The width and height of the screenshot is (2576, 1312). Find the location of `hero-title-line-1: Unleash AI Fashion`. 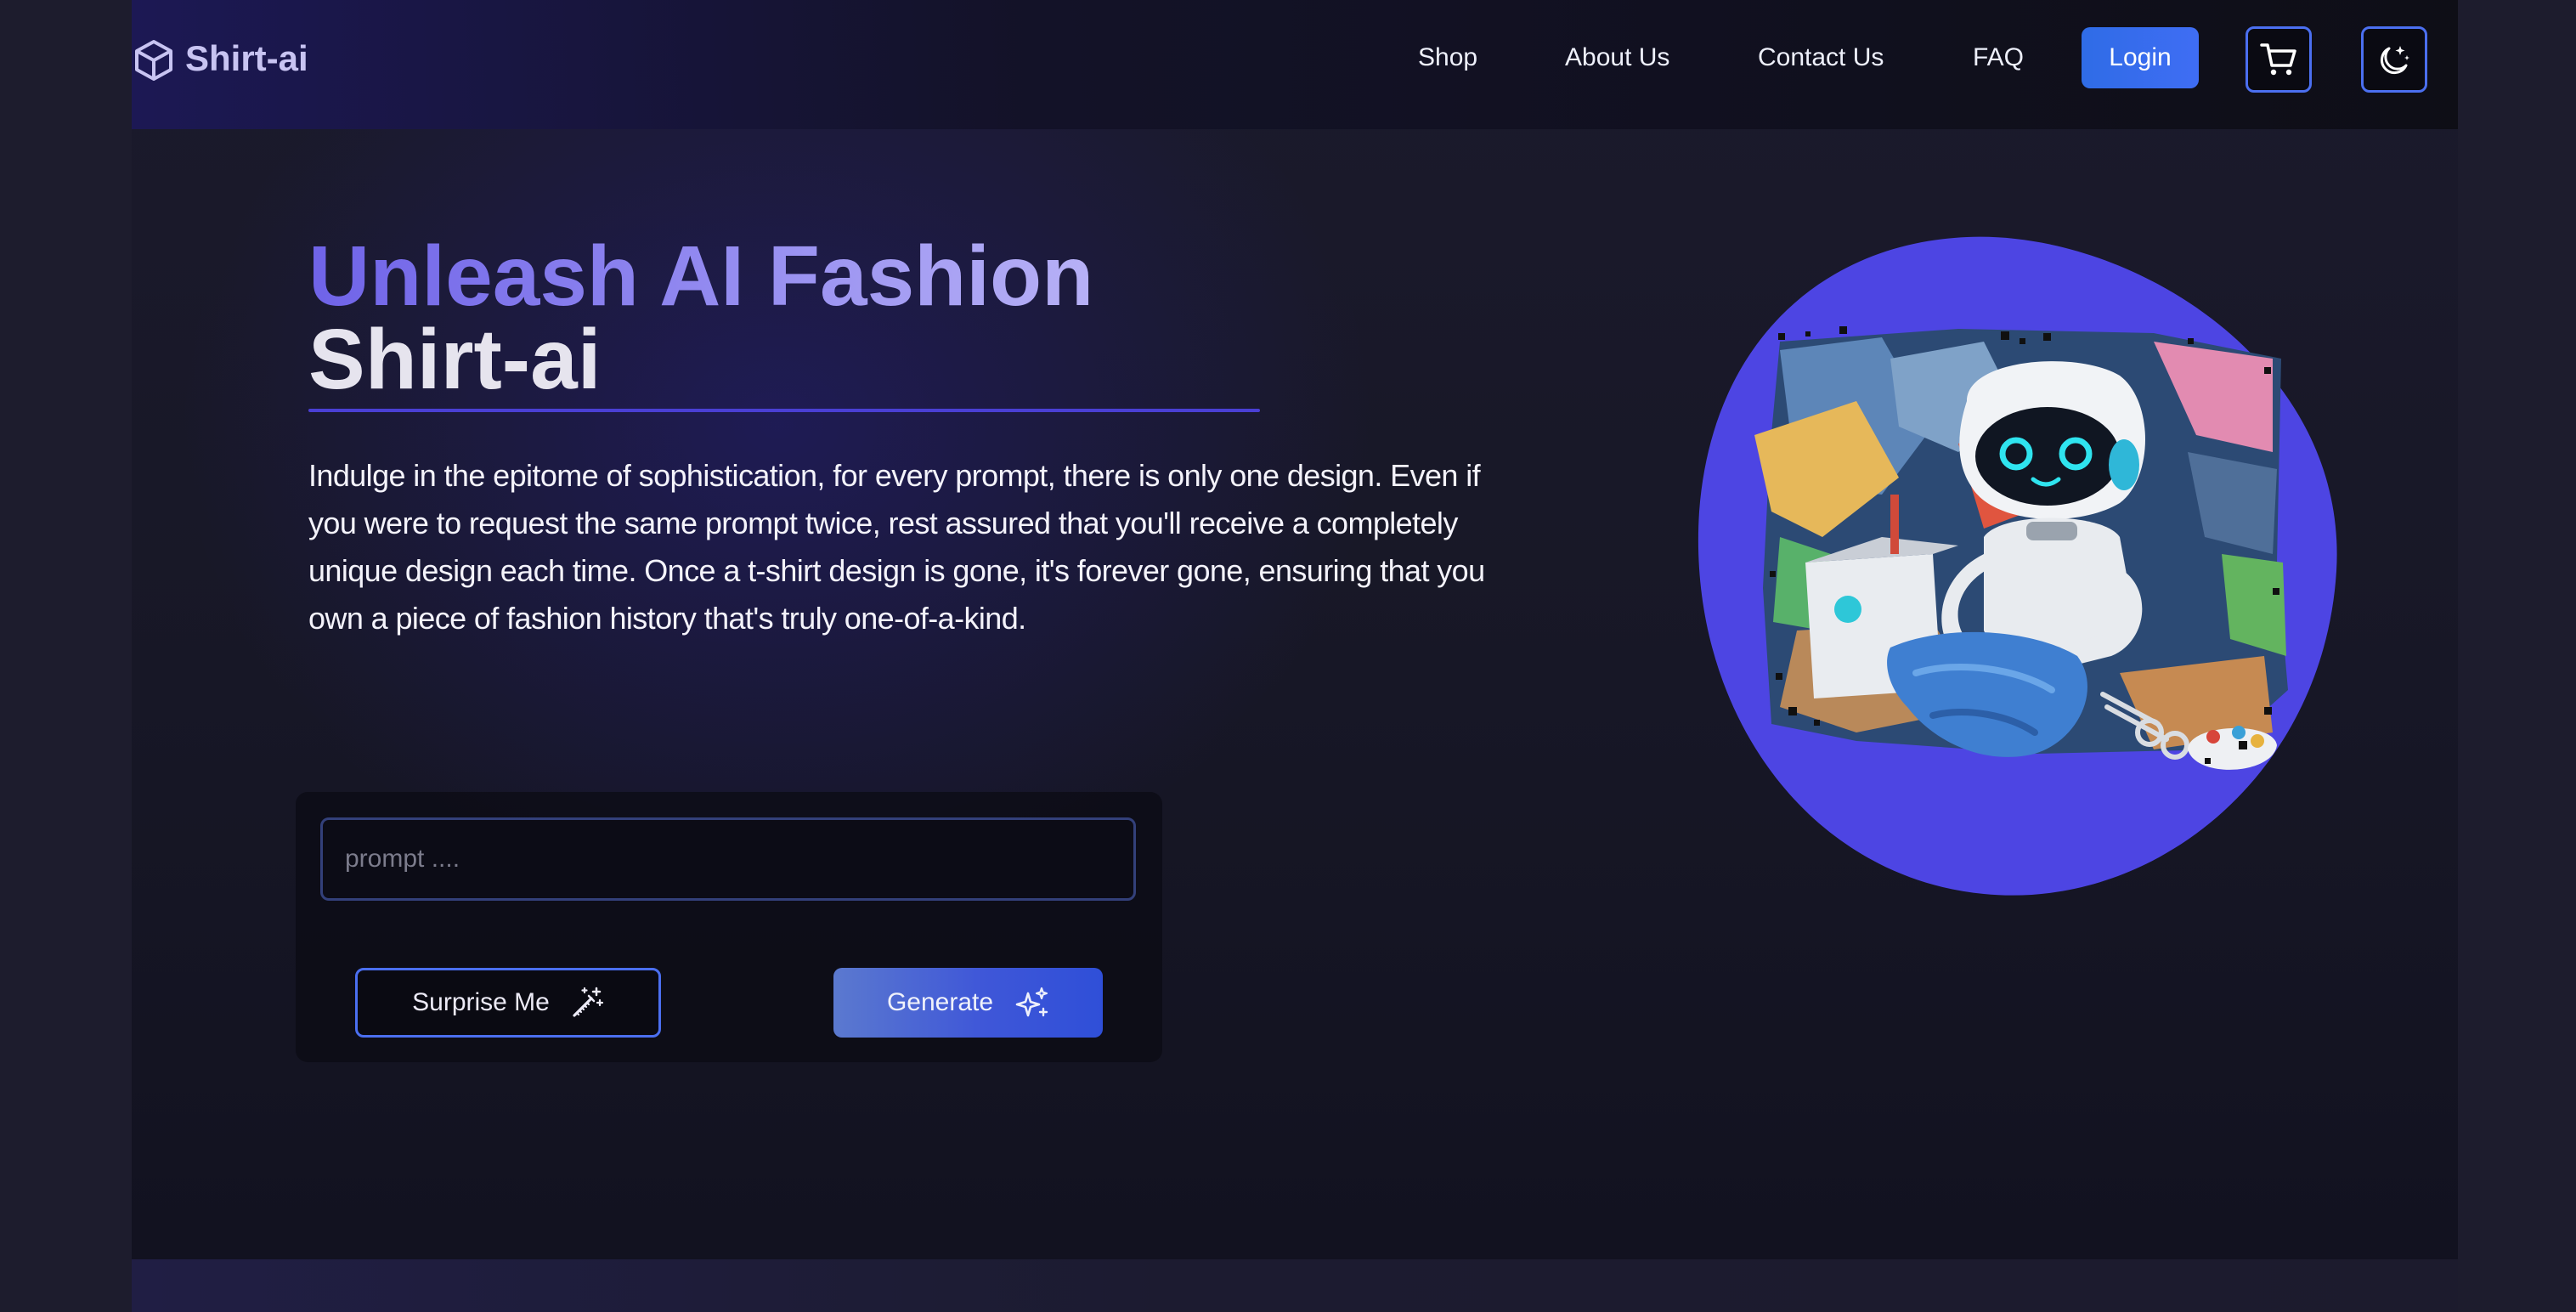

hero-title-line-1: Unleash AI Fashion is located at coordinates (701, 276).